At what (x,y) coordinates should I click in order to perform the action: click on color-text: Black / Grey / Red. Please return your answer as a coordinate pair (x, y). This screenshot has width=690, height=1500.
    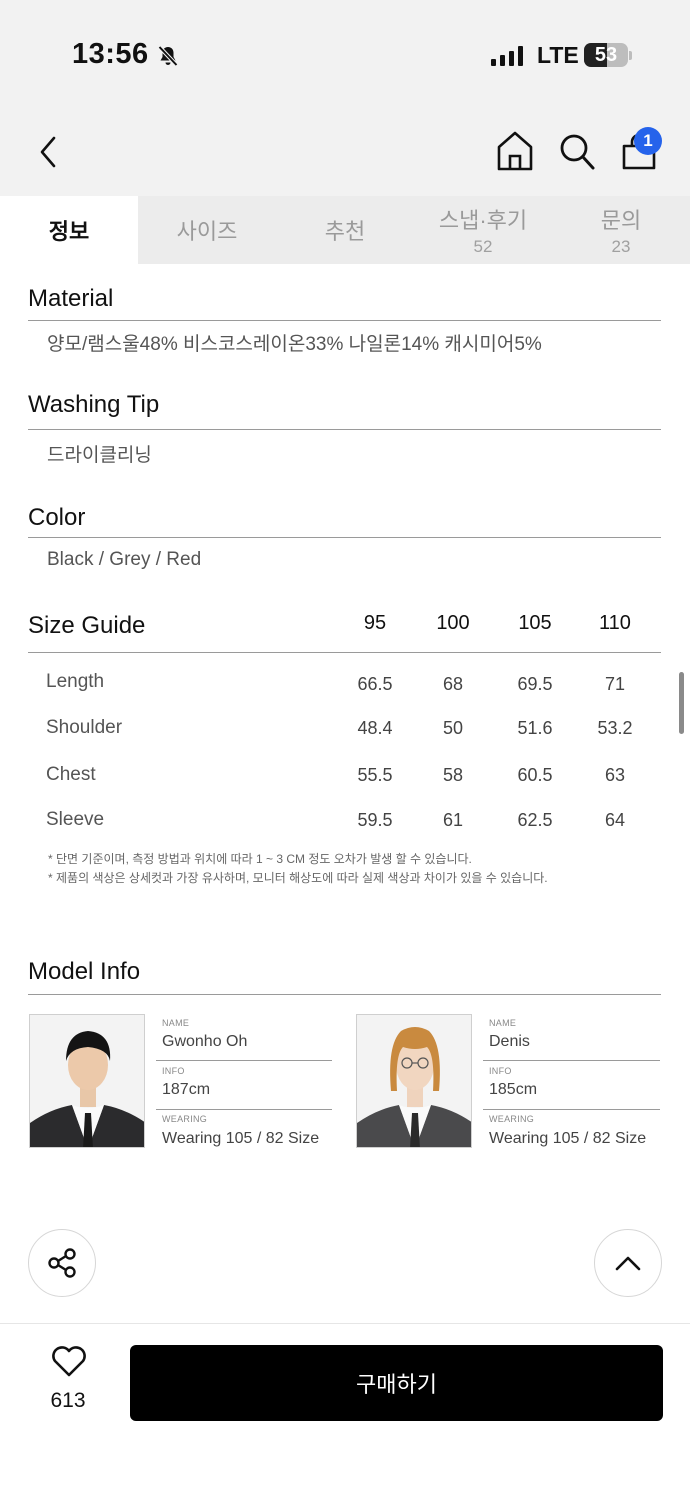
    Looking at the image, I should click on (124, 559).